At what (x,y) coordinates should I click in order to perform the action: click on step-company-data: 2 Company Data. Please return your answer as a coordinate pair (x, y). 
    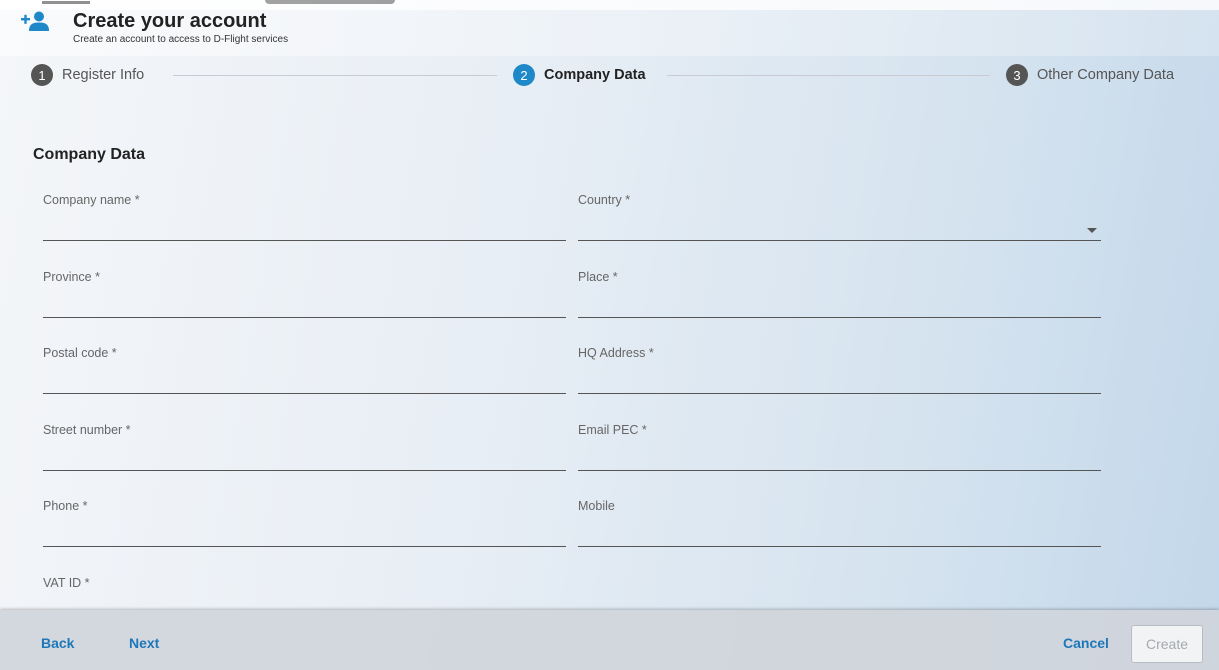
    Looking at the image, I should click on (579, 75).